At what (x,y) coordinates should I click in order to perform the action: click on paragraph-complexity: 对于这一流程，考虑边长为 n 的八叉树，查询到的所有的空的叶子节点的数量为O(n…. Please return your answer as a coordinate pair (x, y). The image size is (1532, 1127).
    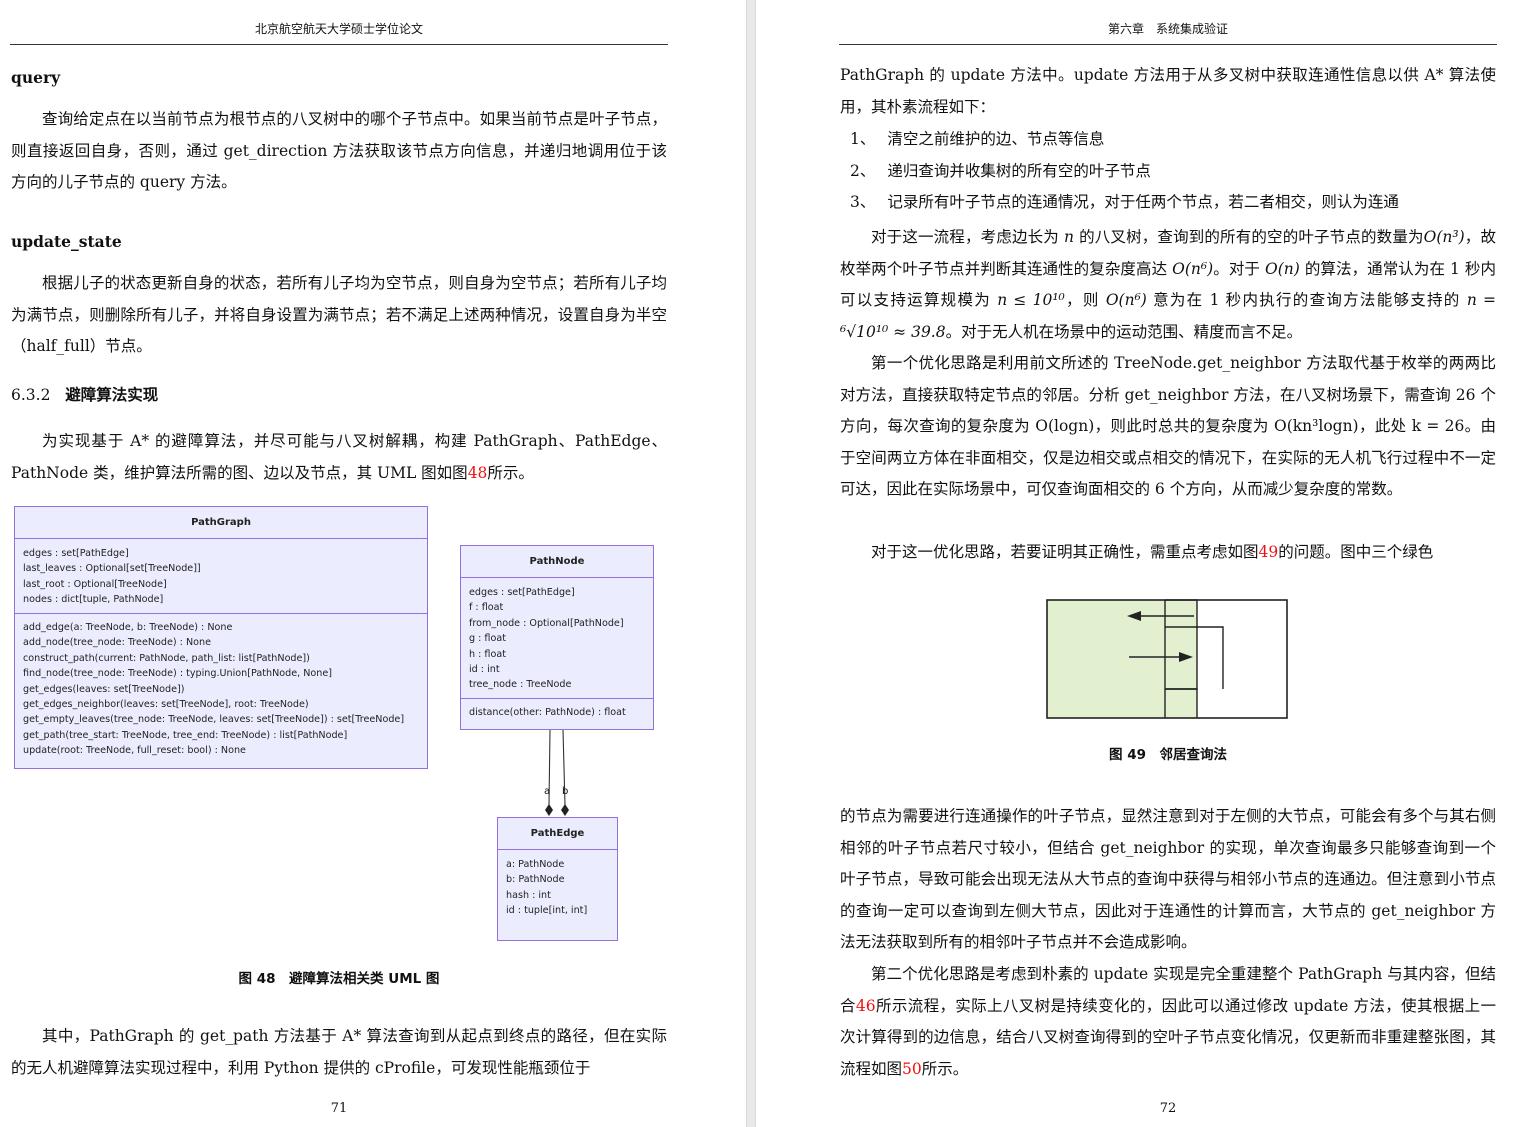
    Looking at the image, I should click on (1168, 284).